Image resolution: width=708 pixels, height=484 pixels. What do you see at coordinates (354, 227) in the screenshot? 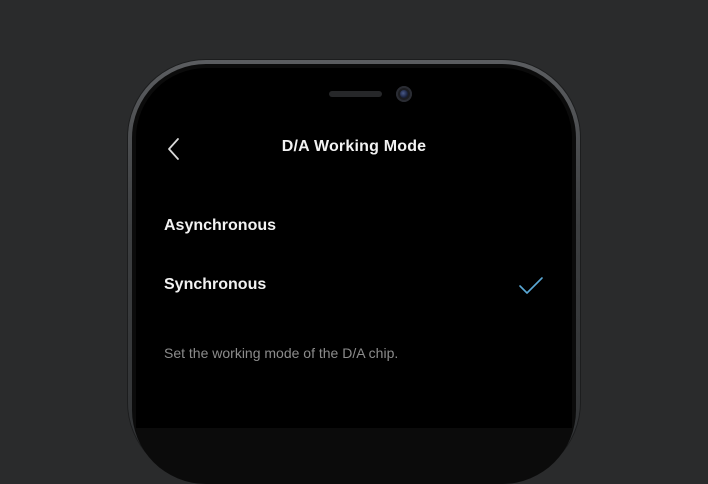
I see `option-asynchronous: Asynchronous` at bounding box center [354, 227].